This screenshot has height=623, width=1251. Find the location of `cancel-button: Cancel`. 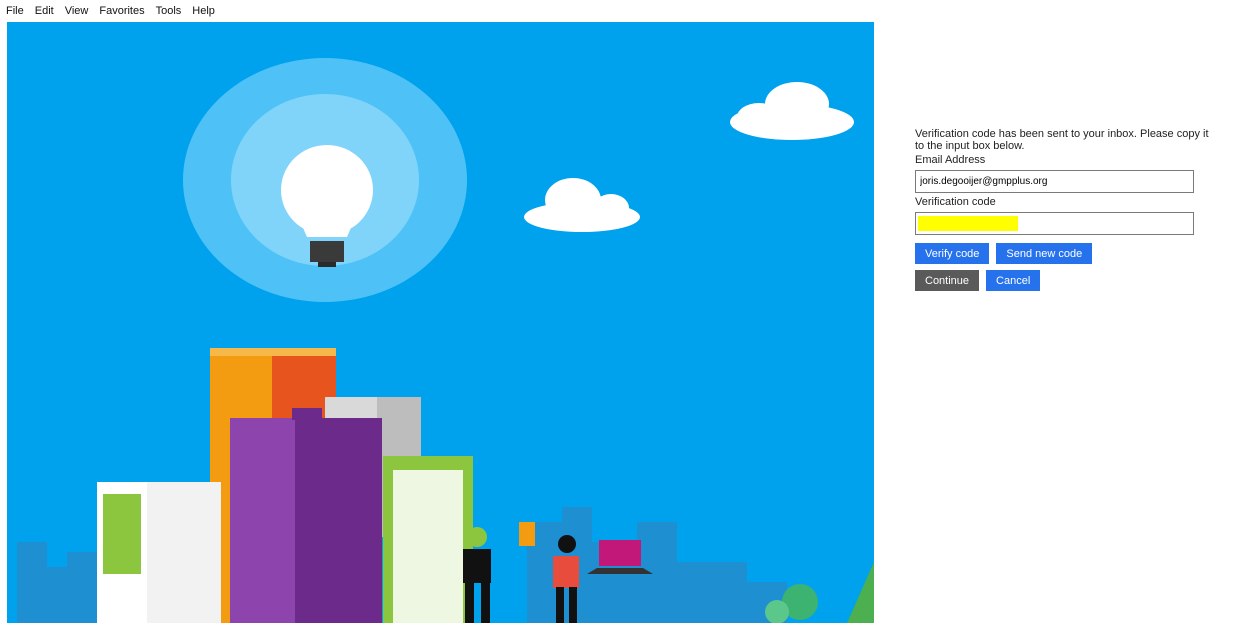

cancel-button: Cancel is located at coordinates (1013, 280).